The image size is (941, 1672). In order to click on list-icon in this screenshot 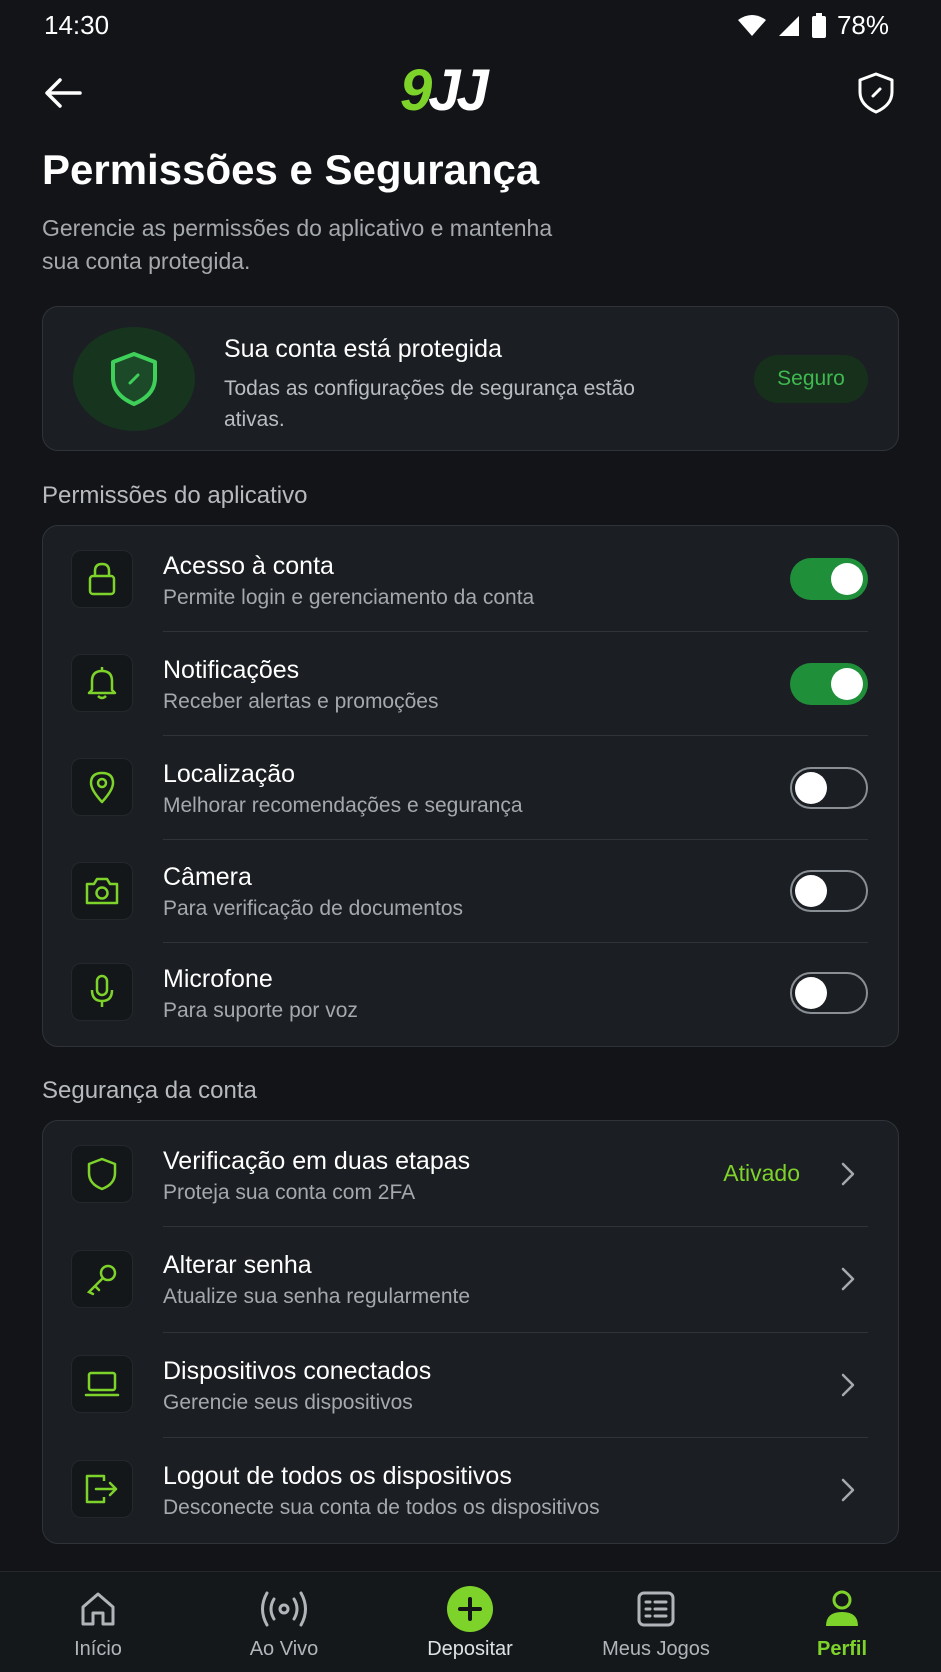, I will do `click(656, 1609)`.